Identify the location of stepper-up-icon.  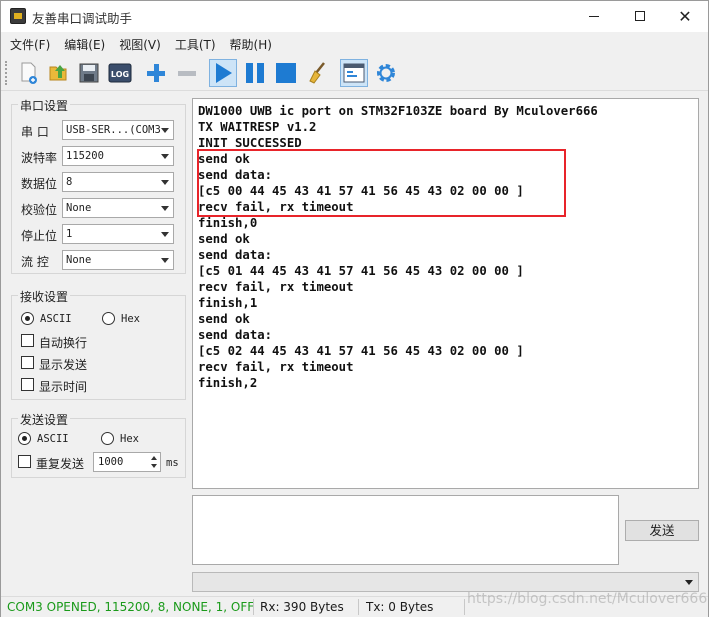
(154, 458).